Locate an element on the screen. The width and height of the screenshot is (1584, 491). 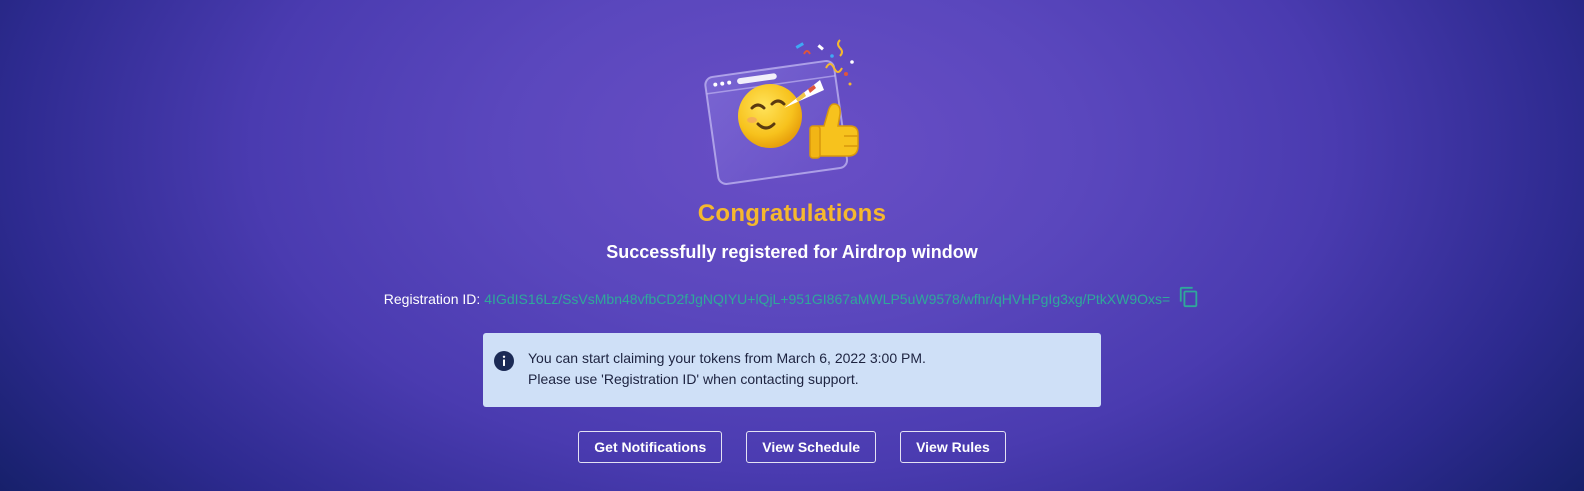
view-rules-button: View Rules is located at coordinates (953, 447).